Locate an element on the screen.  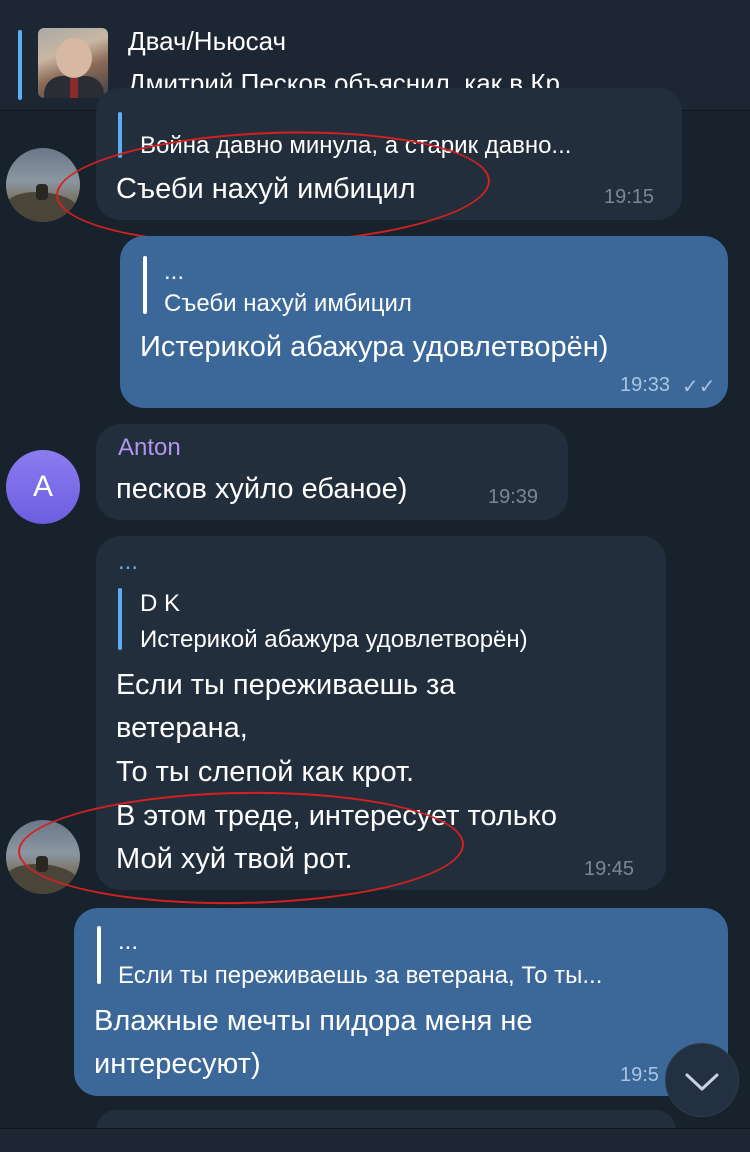
message-line: интересуют) is located at coordinates (177, 1064).